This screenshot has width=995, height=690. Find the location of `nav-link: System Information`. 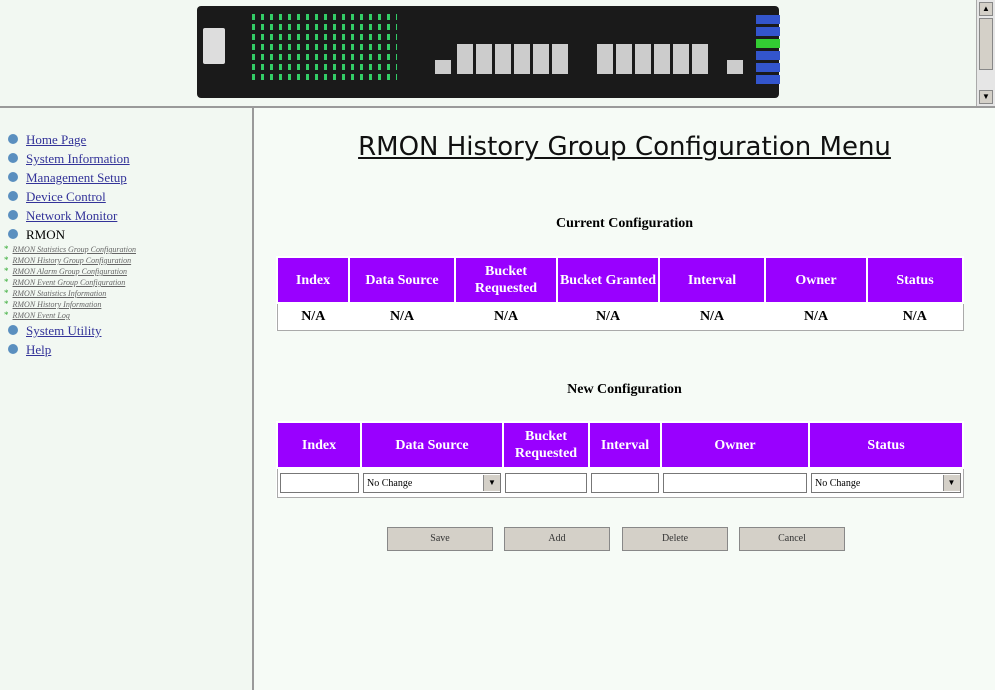

nav-link: System Information is located at coordinates (78, 158).